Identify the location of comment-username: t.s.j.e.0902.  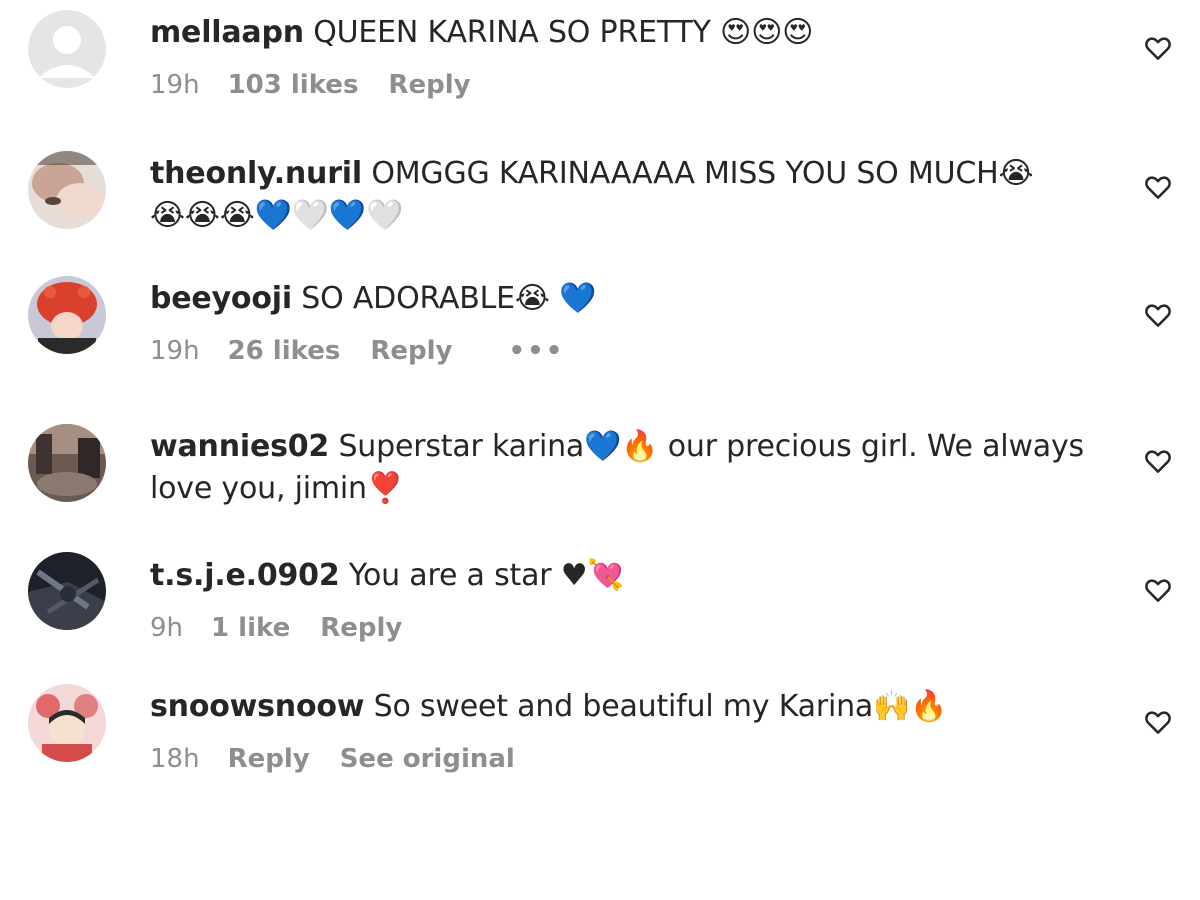
(245, 575).